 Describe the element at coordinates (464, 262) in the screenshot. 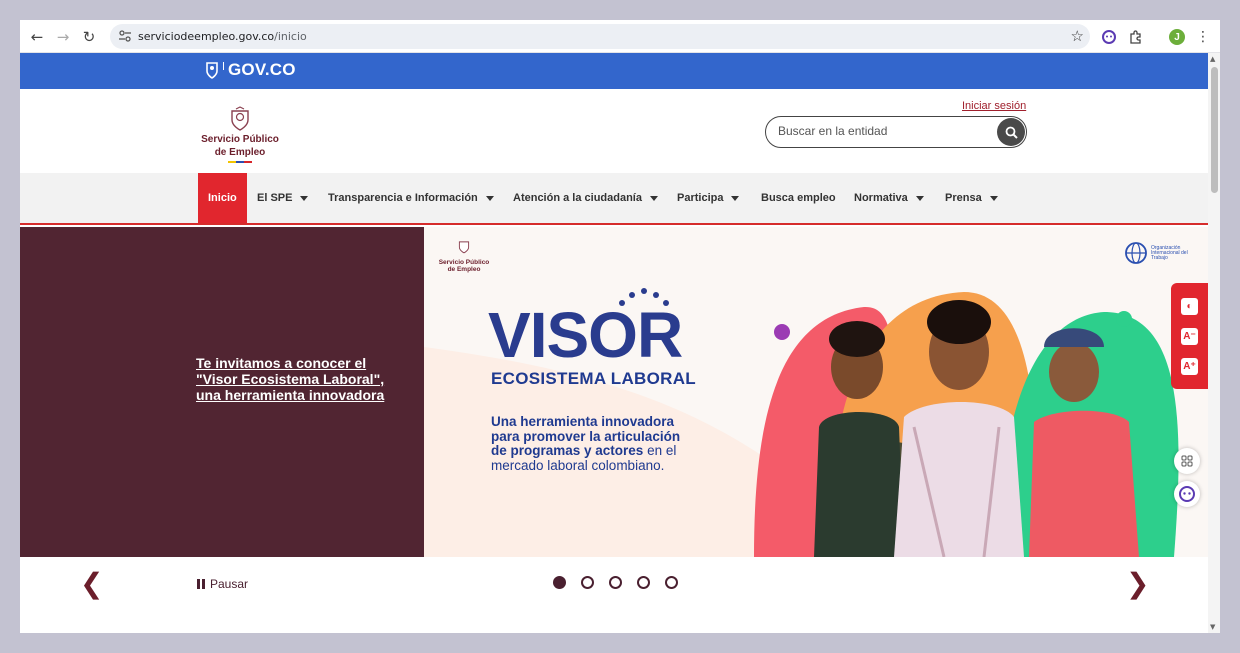

I see `banner-logo-line1: Servicio Público` at that location.